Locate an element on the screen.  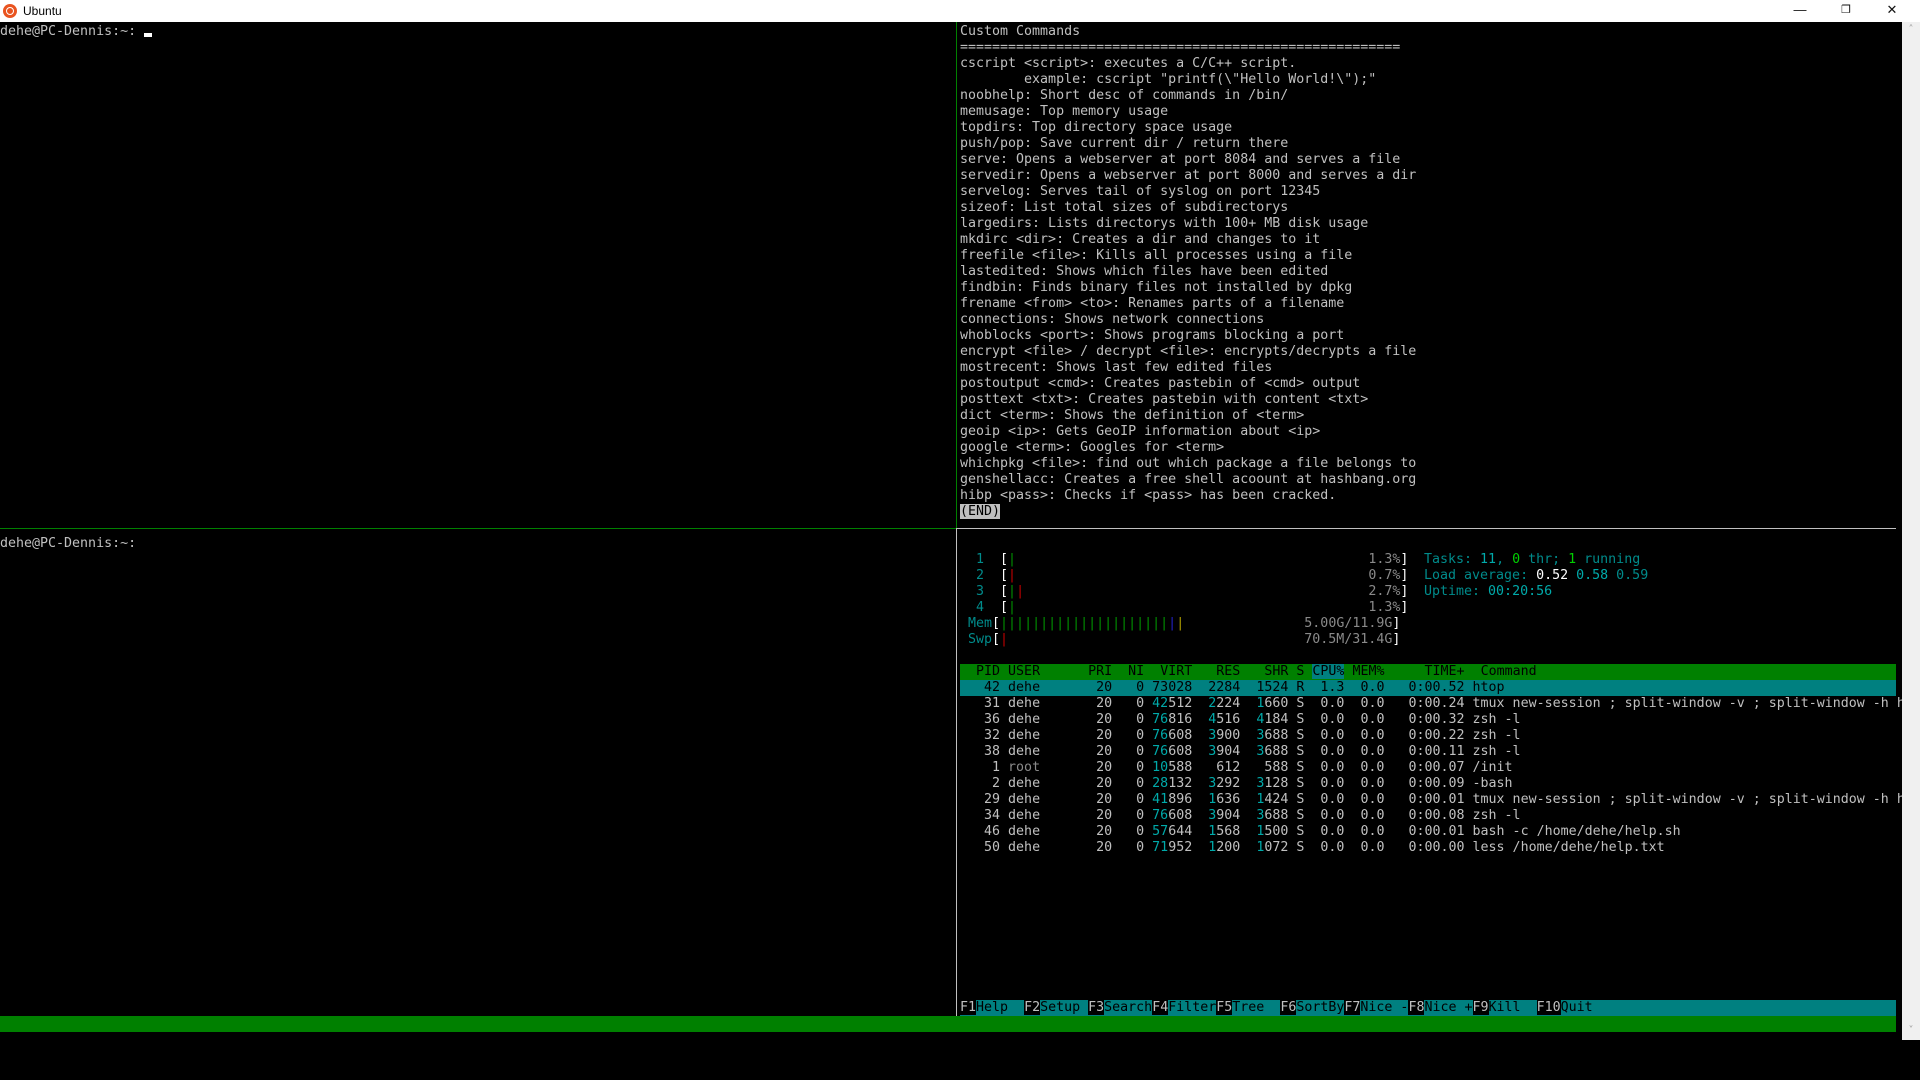
column-header-s: S is located at coordinates (1300, 671).